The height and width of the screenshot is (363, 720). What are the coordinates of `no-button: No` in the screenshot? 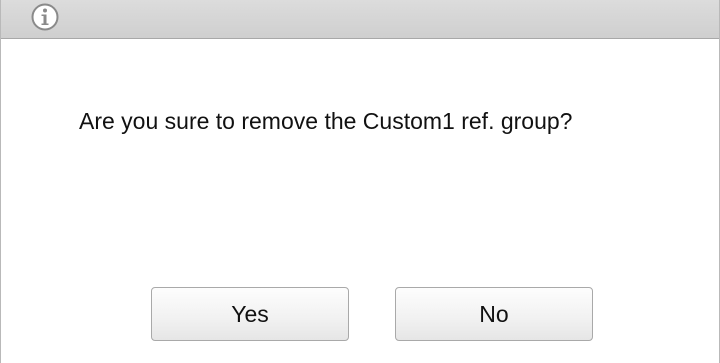 It's located at (494, 314).